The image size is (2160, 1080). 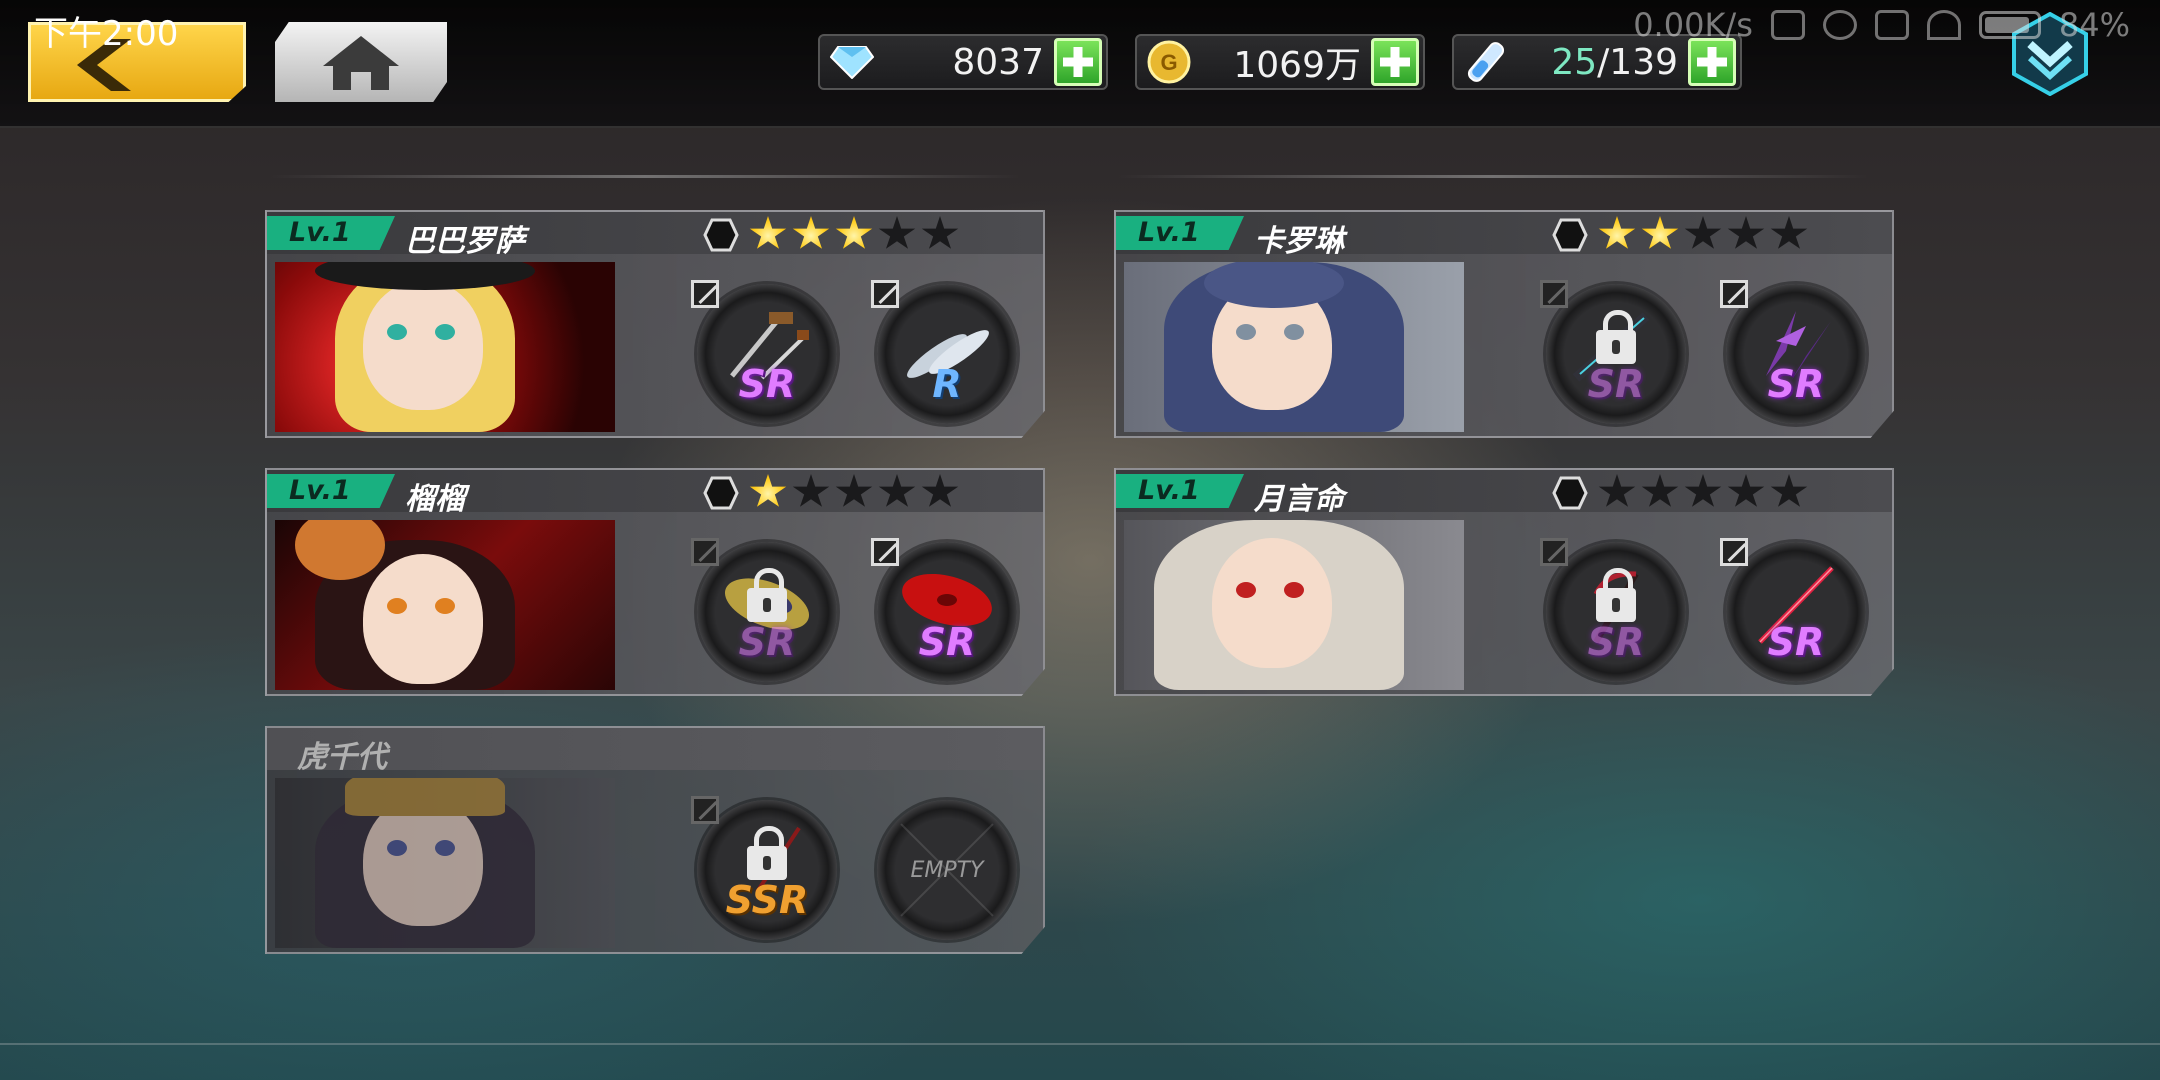 What do you see at coordinates (1504, 324) in the screenshot?
I see `character-card-2: Lv.1 卡罗琳 SR SR` at bounding box center [1504, 324].